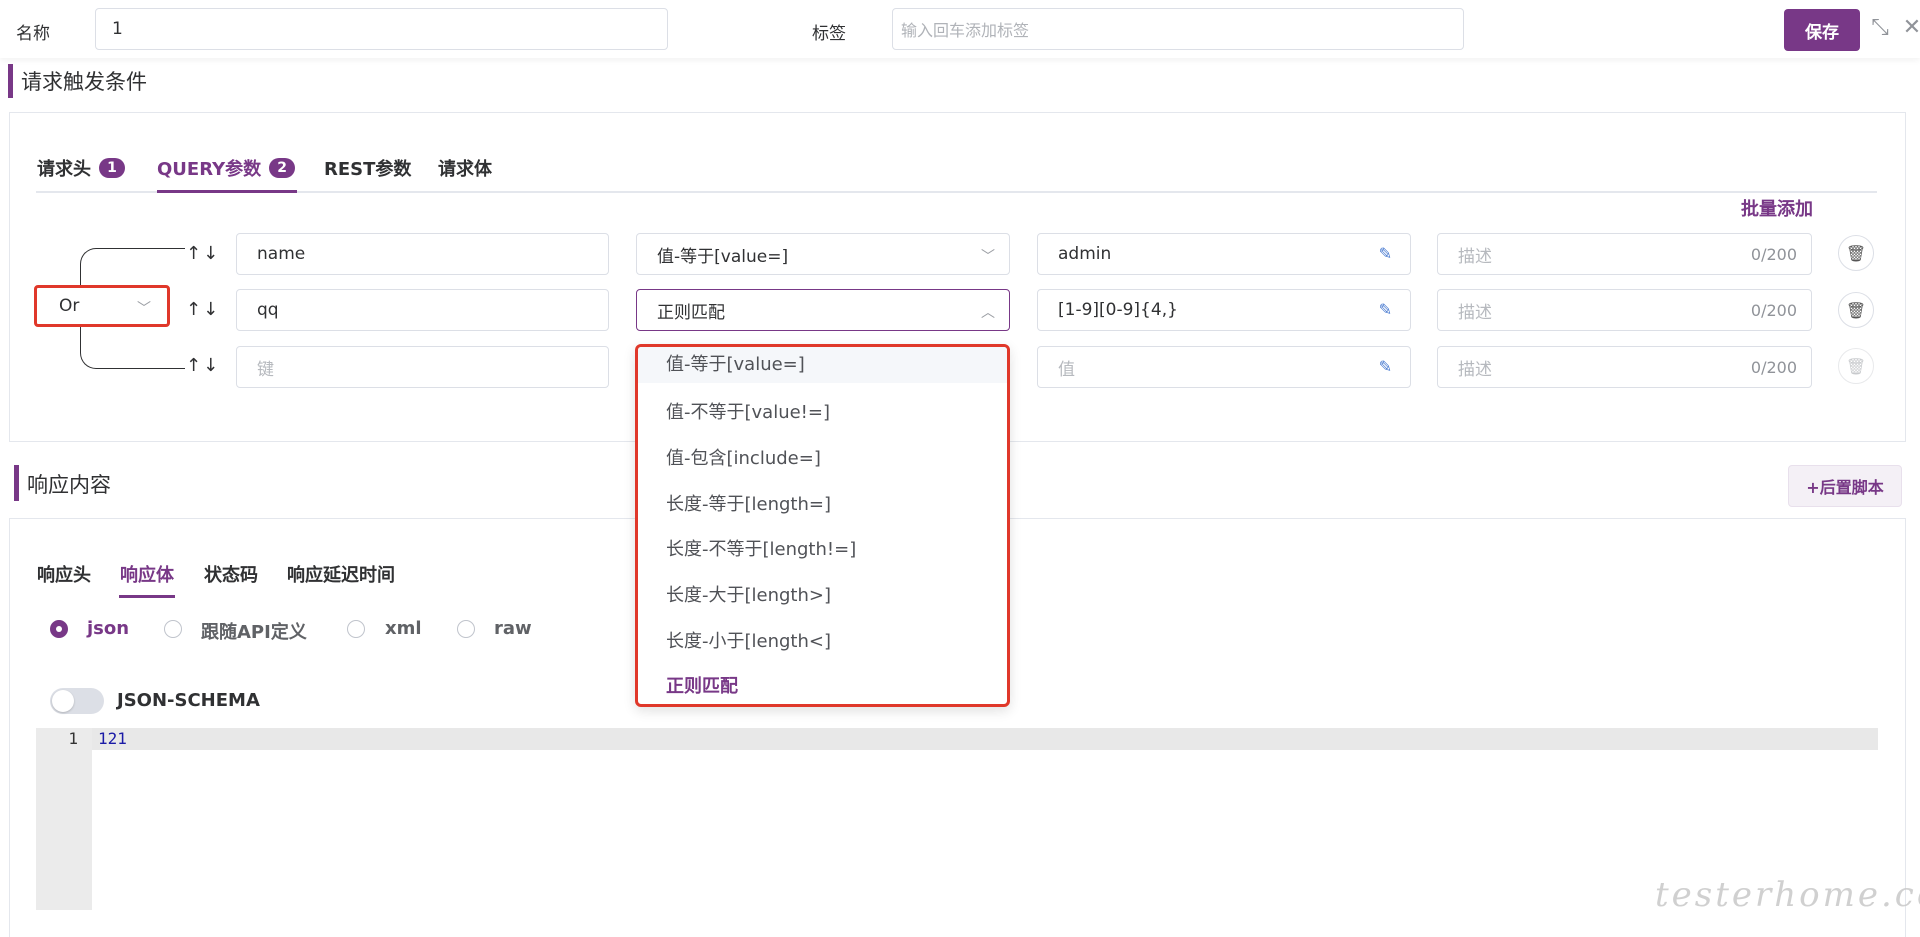 Image resolution: width=1920 pixels, height=937 pixels. What do you see at coordinates (422, 310) in the screenshot?
I see `key-input: qq` at bounding box center [422, 310].